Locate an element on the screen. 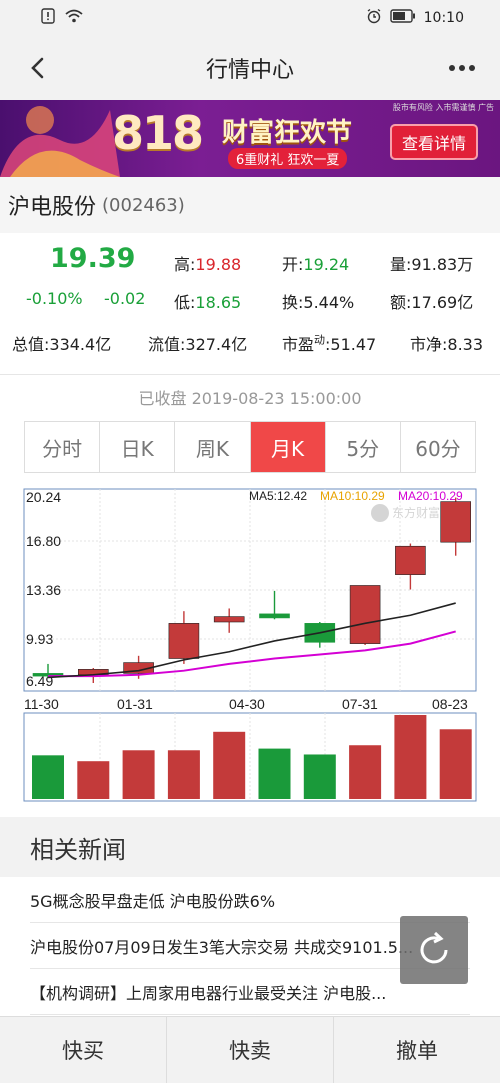 The width and height of the screenshot is (500, 1083). high-value: 19.88 is located at coordinates (218, 264).